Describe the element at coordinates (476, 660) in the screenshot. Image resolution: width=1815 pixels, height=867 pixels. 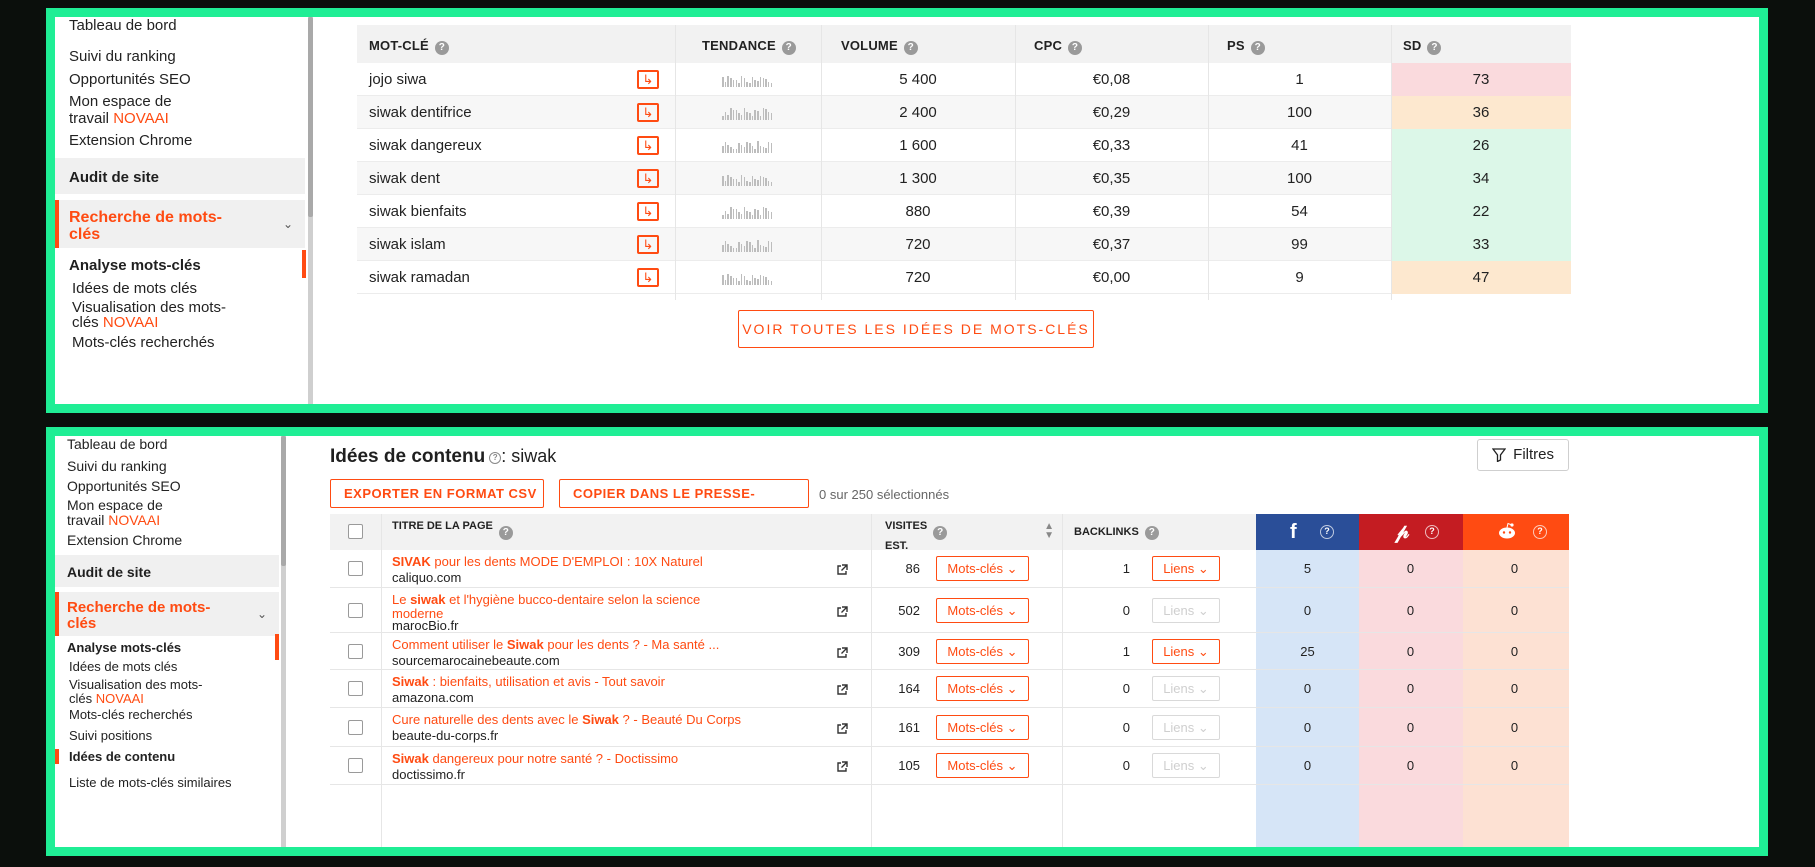
I see `page-url: sourcemarocainebeaute.com` at that location.